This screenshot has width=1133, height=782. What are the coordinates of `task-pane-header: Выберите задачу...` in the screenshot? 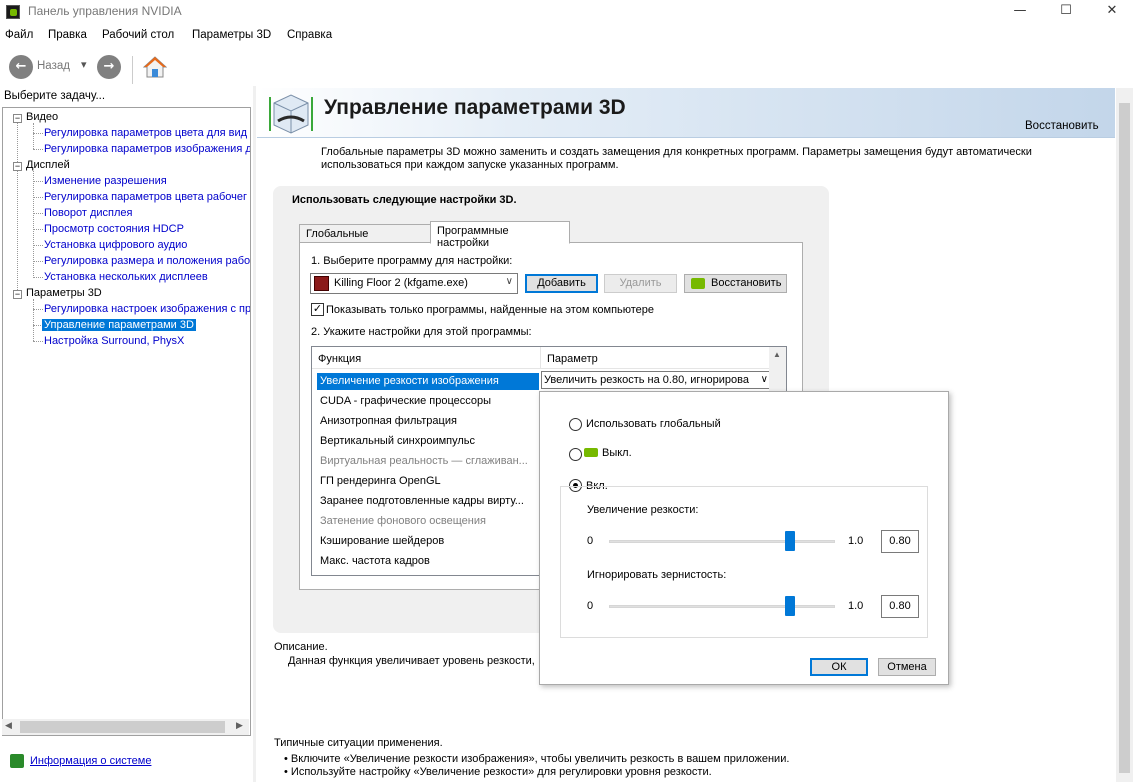 It's located at (55, 96).